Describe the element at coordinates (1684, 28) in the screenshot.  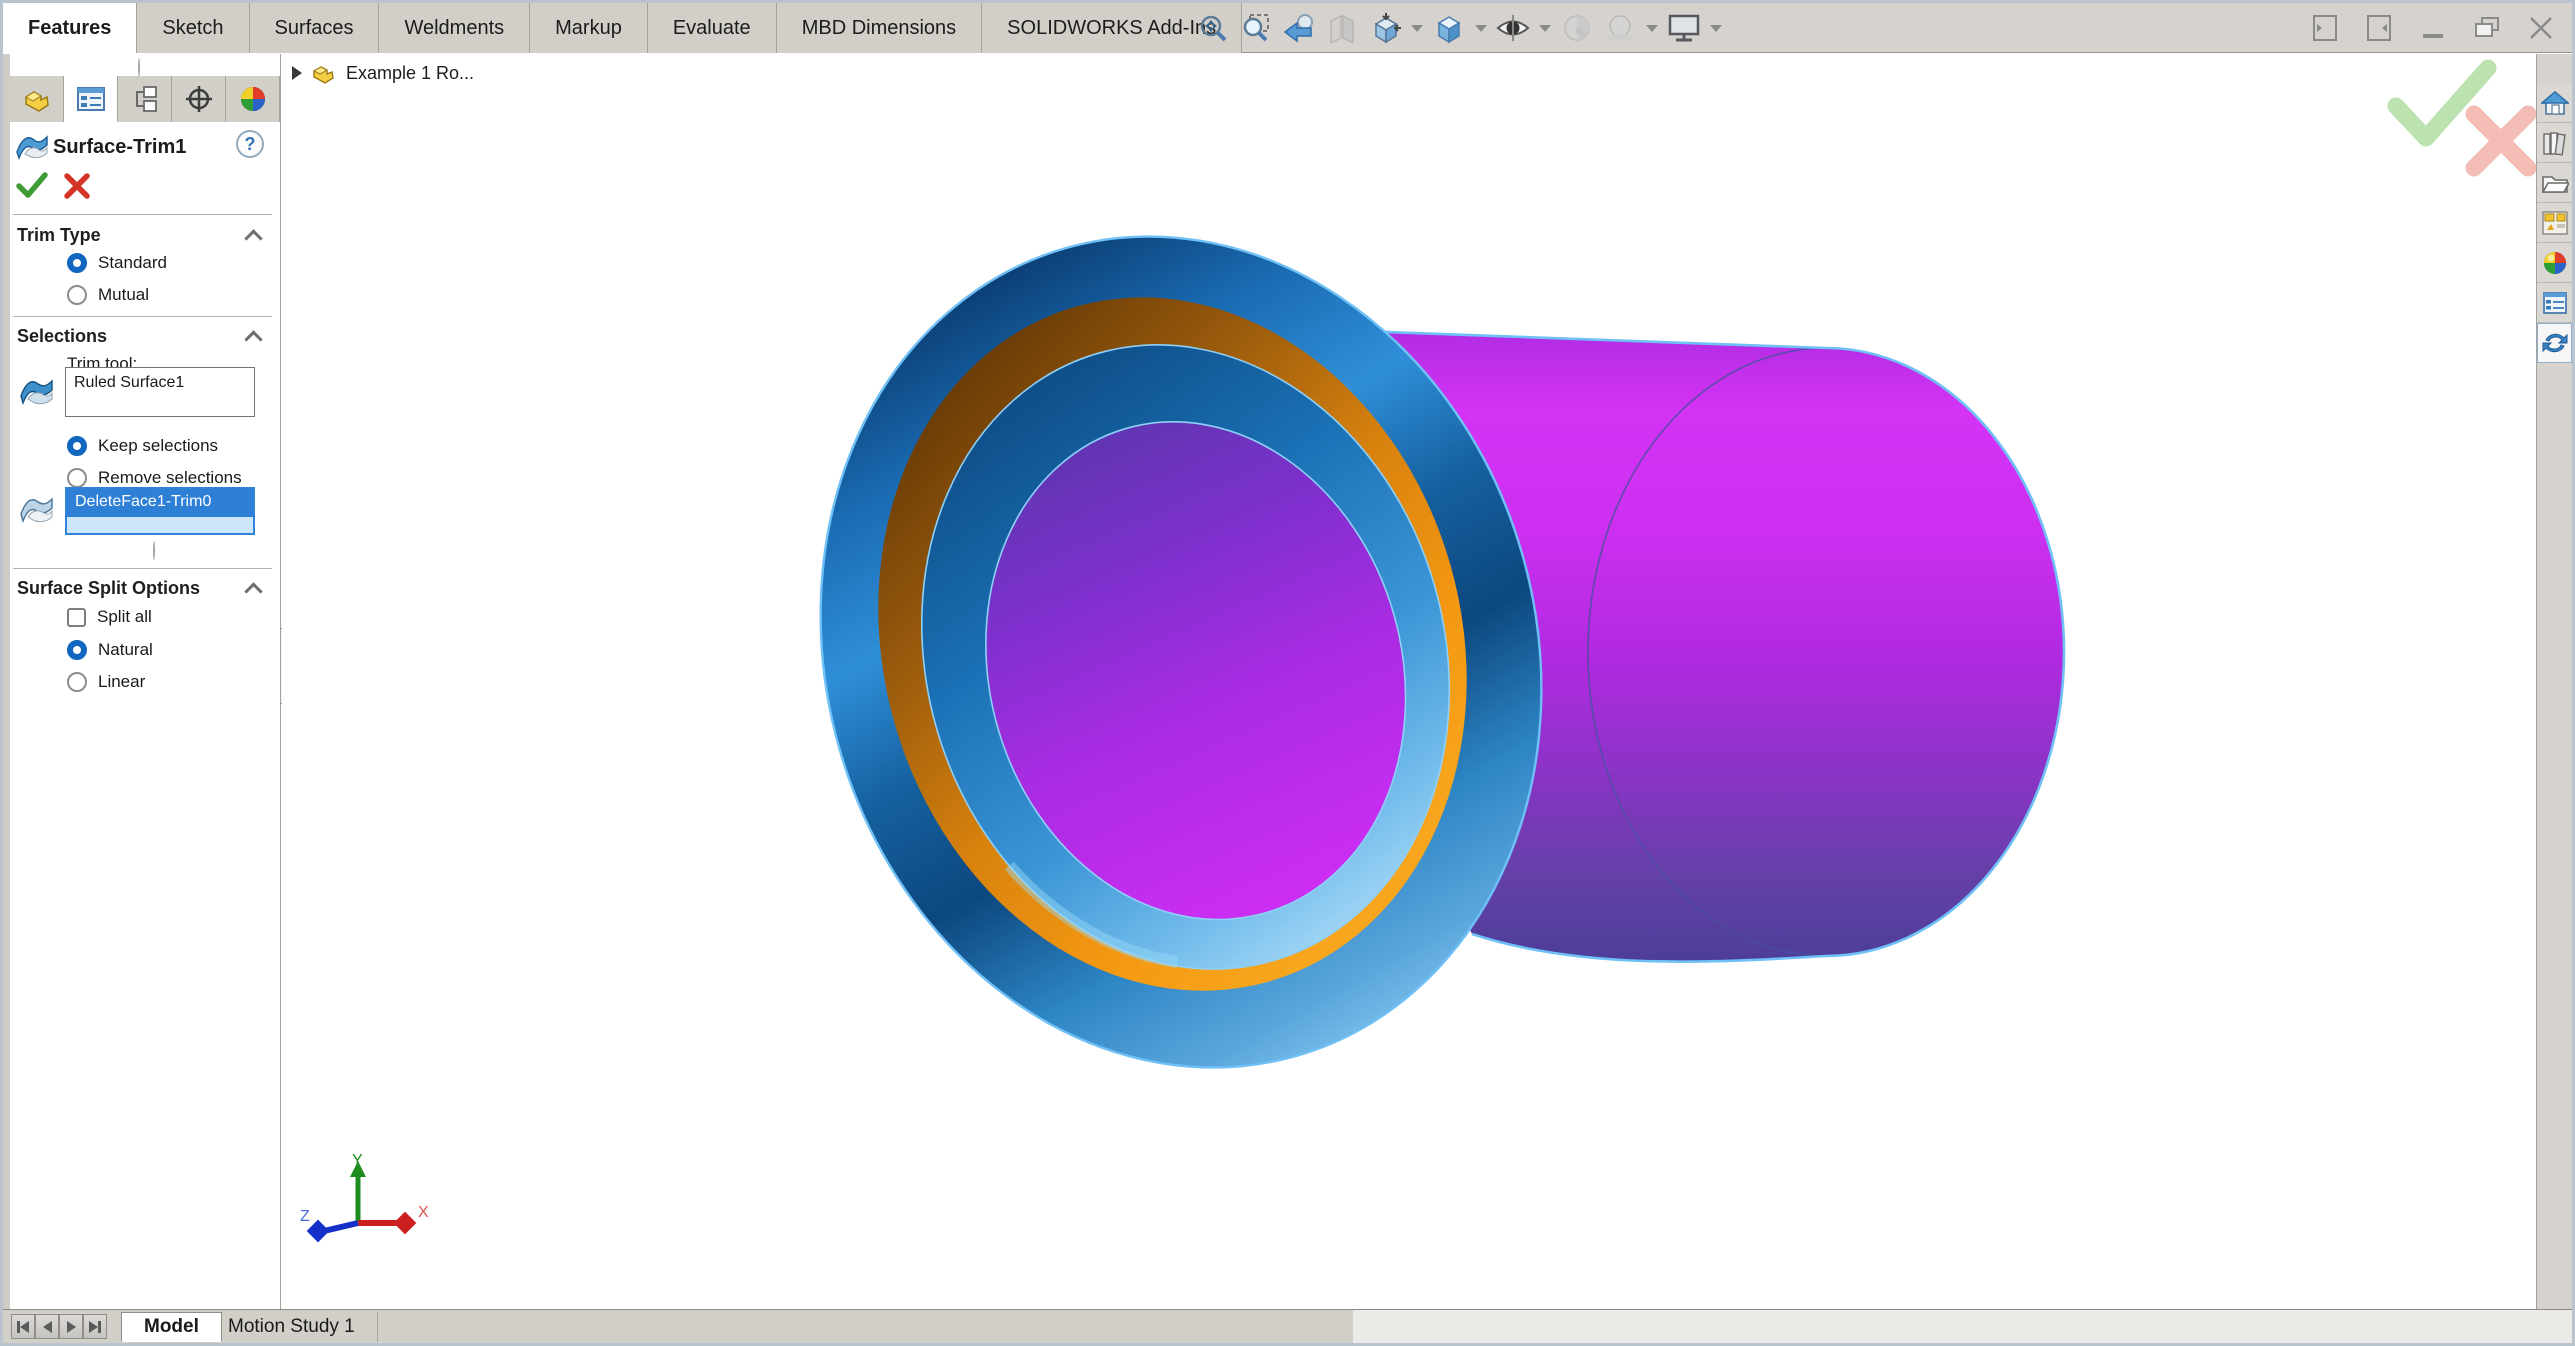
I see `view-settings-icon` at that location.